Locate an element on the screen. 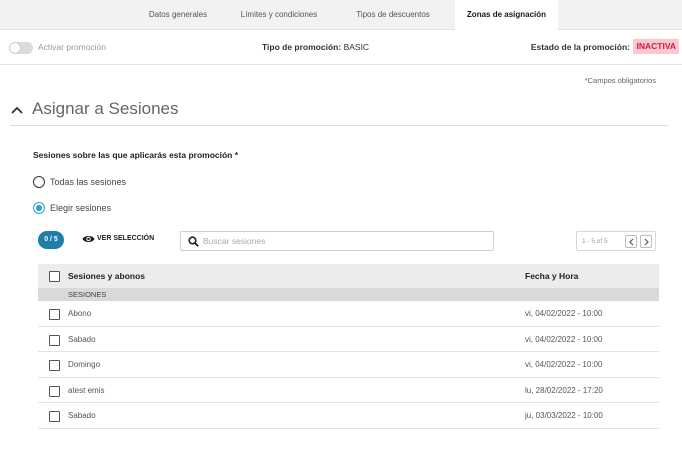  promotion-type: Tipo de promoción: BASIC is located at coordinates (315, 47).